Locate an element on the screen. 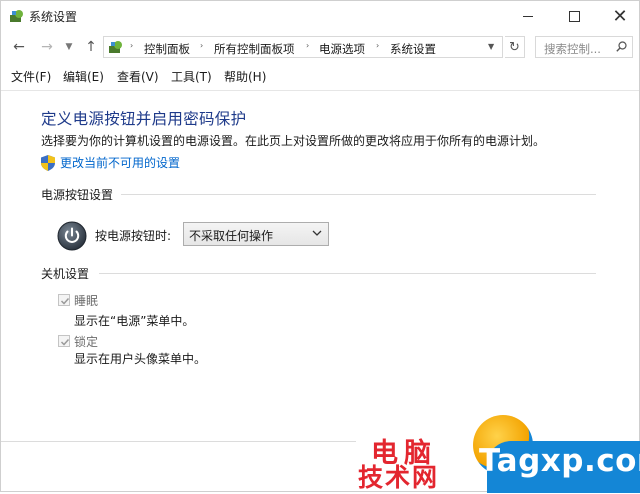 Image resolution: width=640 pixels, height=494 pixels. uac-shield-icon is located at coordinates (48, 162).